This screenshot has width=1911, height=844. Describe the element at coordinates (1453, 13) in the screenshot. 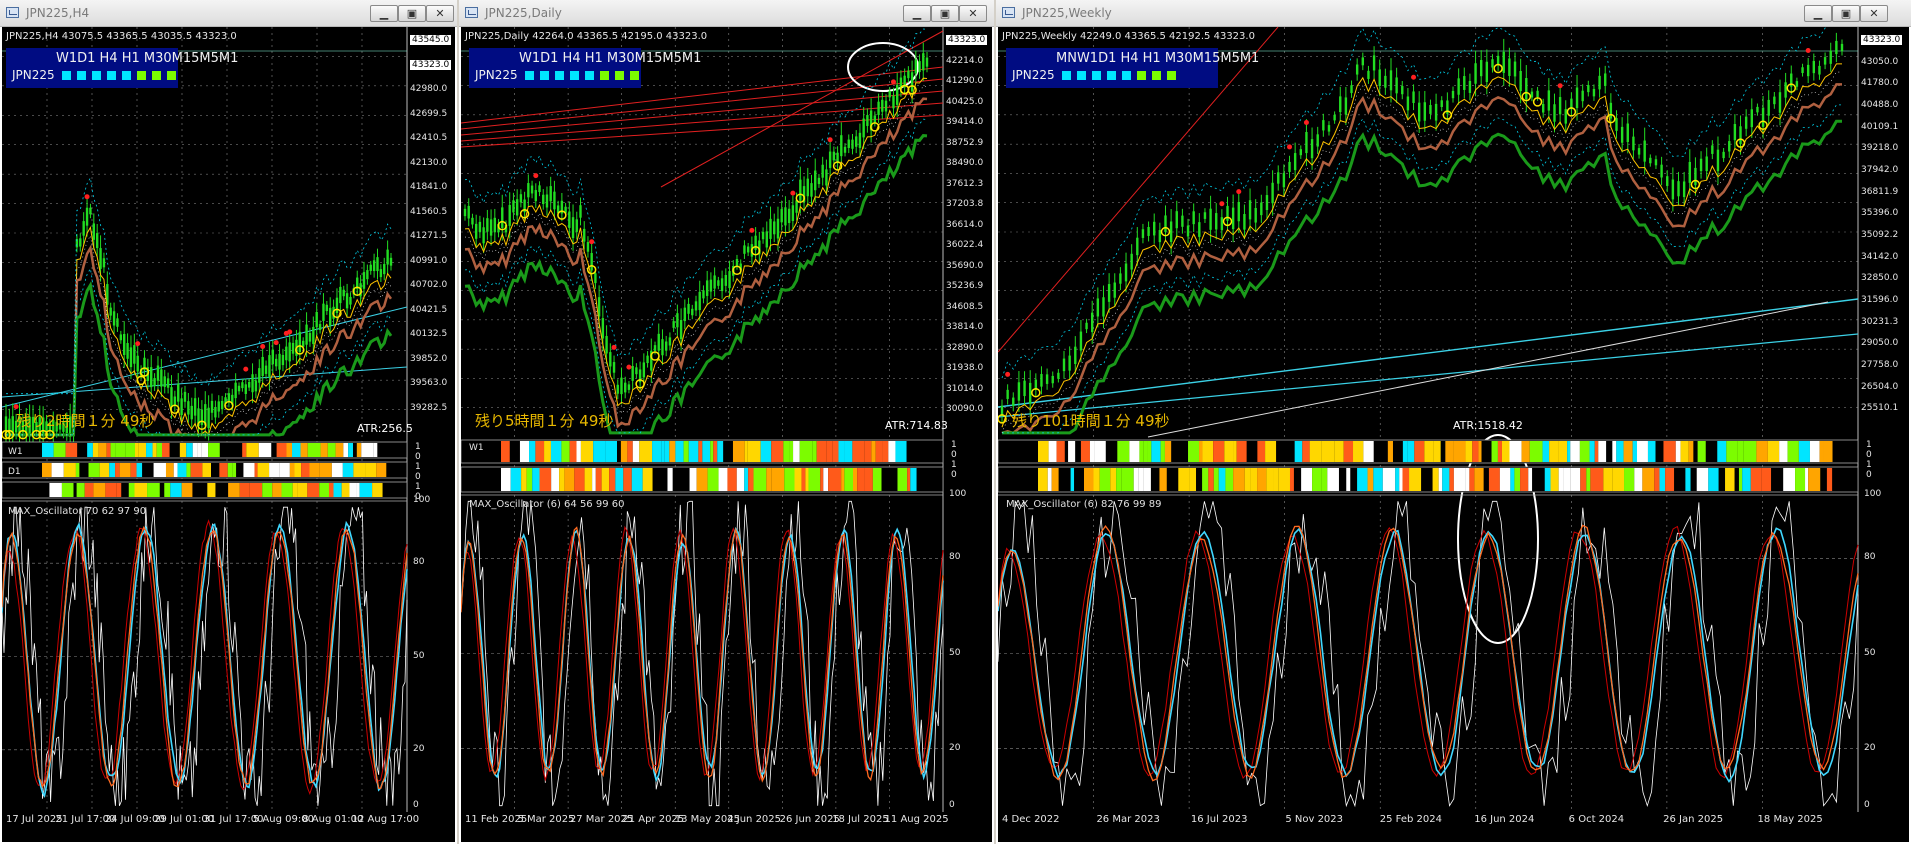

I see `window-titlebar: JPN225,Weekly ▁ ▣ ✕` at that location.